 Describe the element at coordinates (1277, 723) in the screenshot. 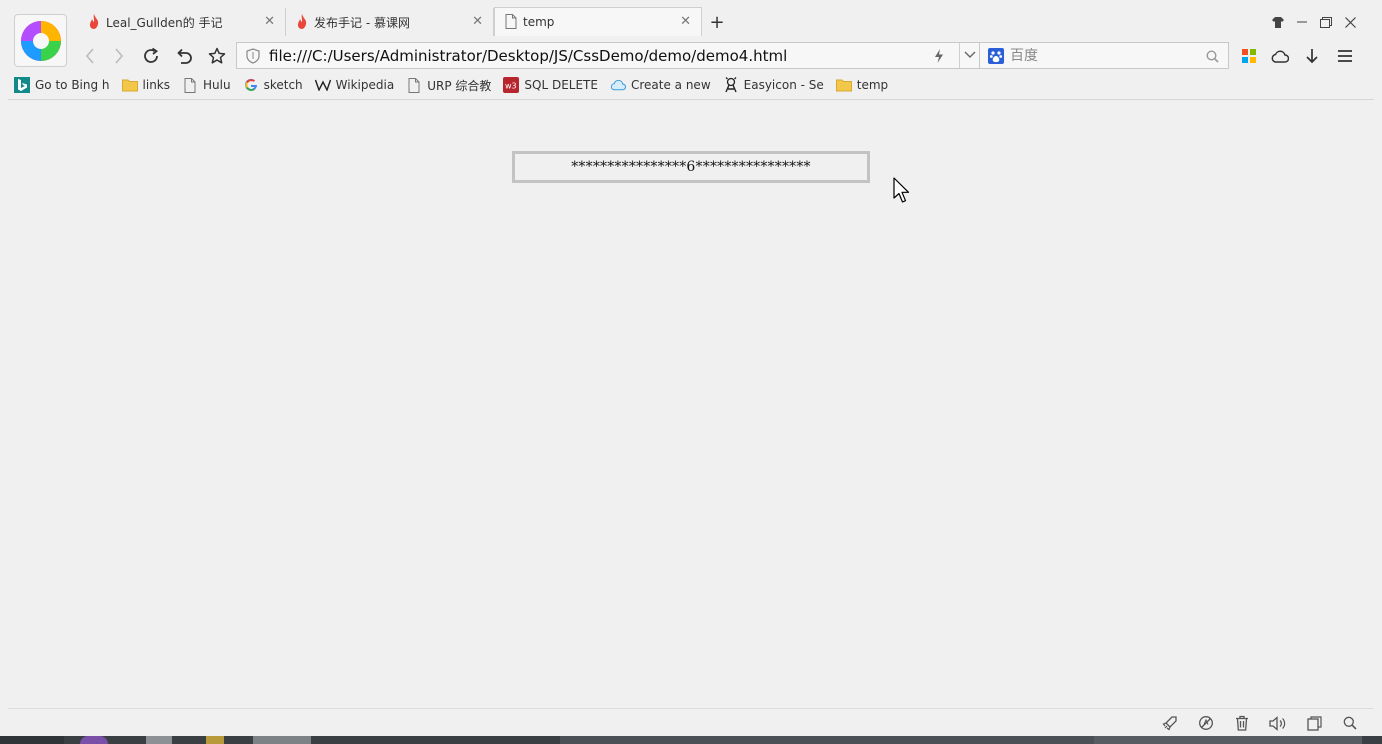

I see `speaker-icon` at that location.